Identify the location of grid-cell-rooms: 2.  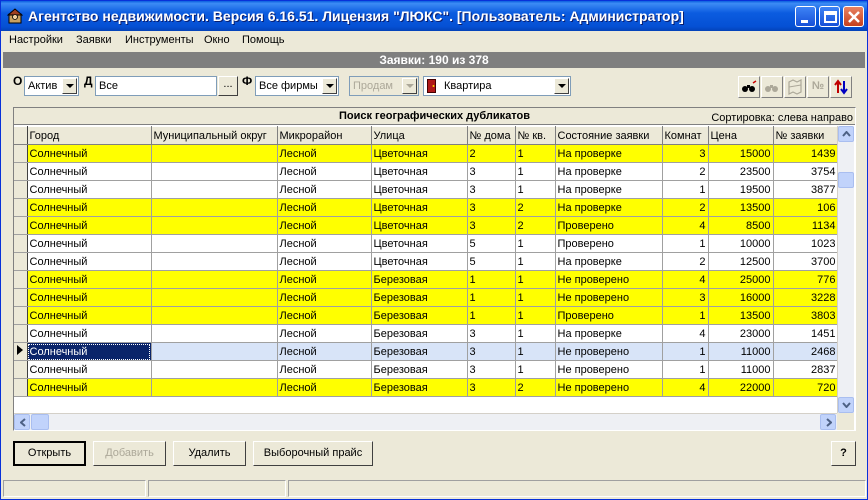
(685, 171).